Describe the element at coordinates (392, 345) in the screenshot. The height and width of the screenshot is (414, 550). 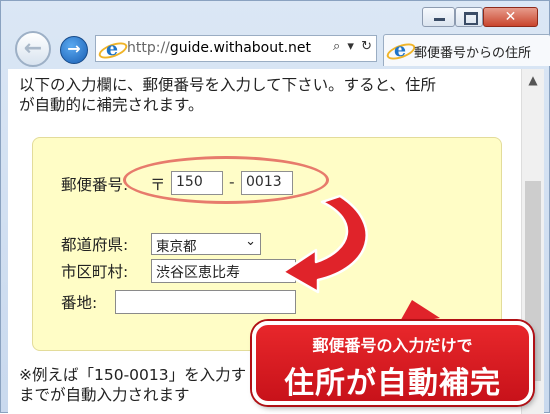
I see `banner-subtitle: 郵便番号の入力だけで` at that location.